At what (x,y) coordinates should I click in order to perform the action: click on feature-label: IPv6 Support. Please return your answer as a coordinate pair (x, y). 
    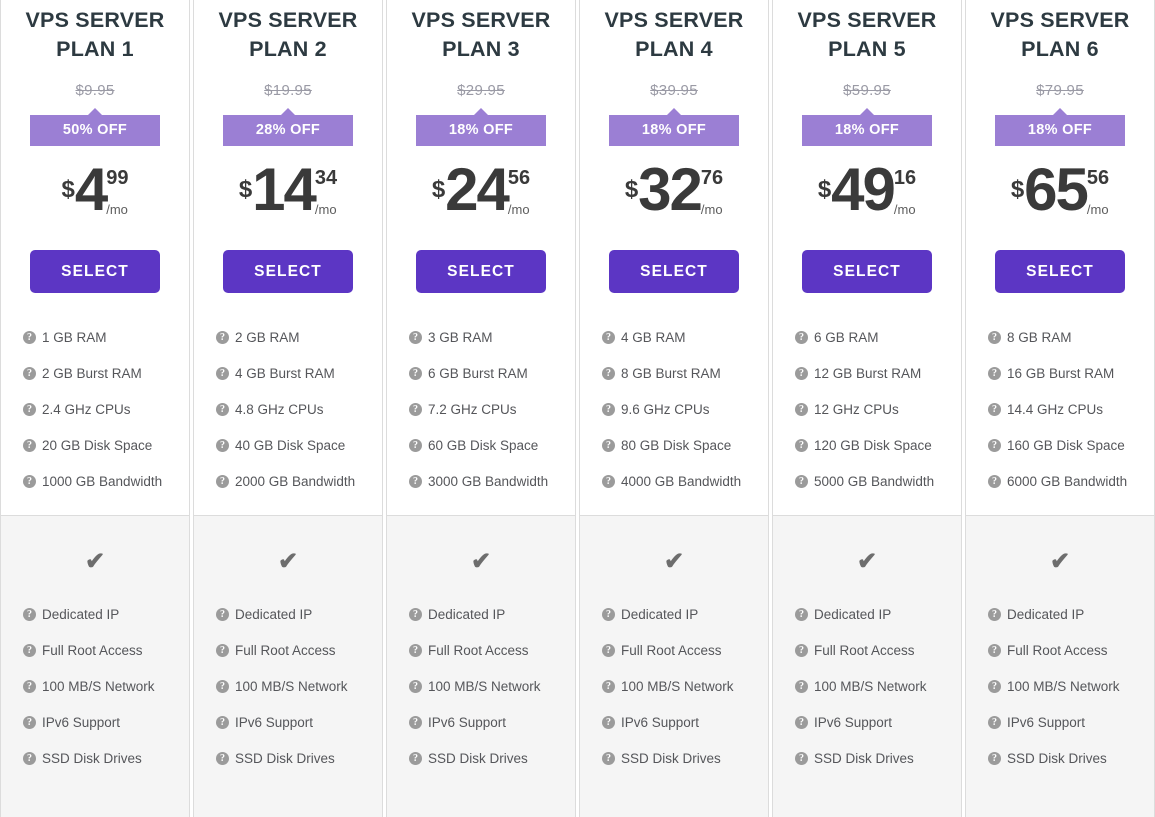
    Looking at the image, I should click on (1046, 722).